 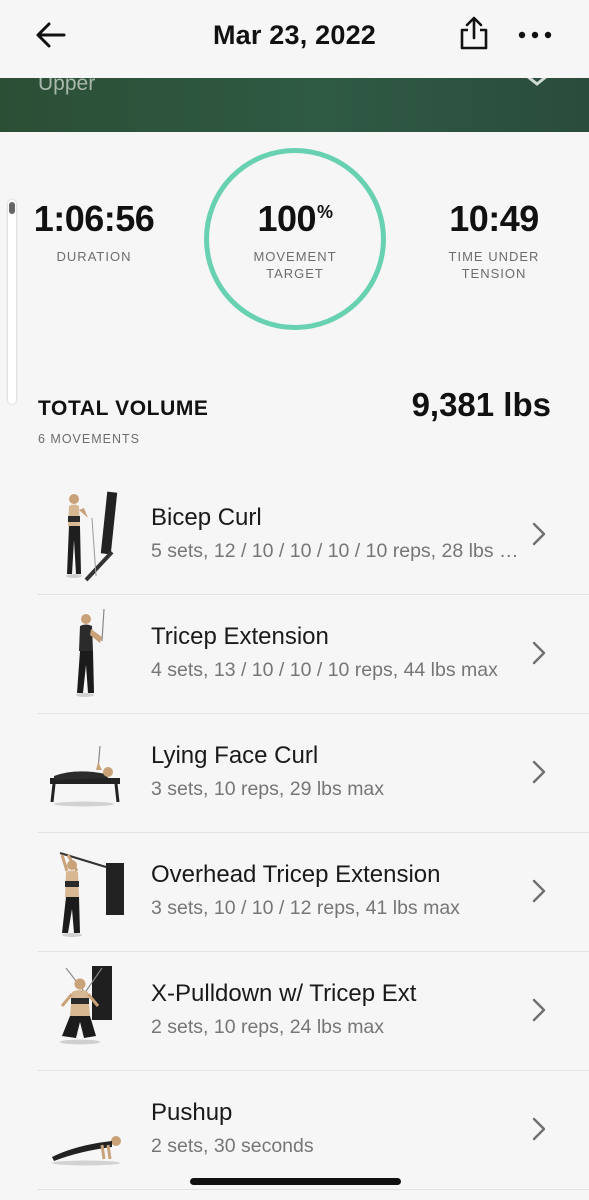 I want to click on scrollbar, so click(x=12, y=302).